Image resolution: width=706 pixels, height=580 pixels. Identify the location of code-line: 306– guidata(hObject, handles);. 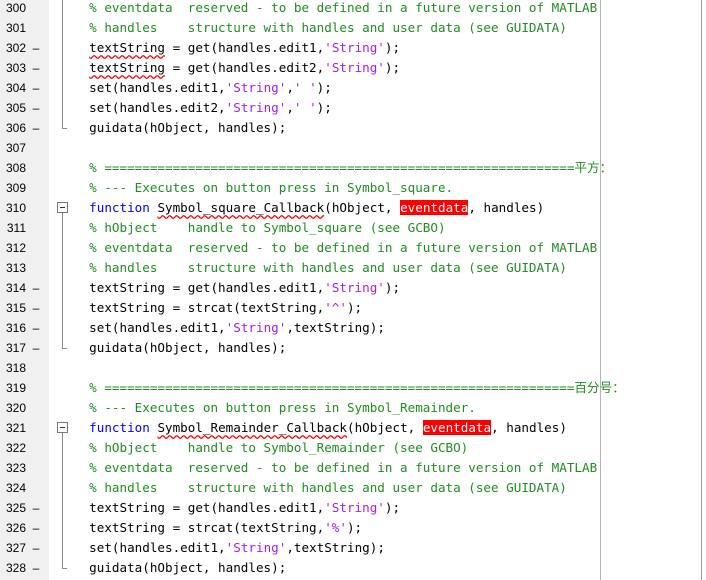
(353, 128).